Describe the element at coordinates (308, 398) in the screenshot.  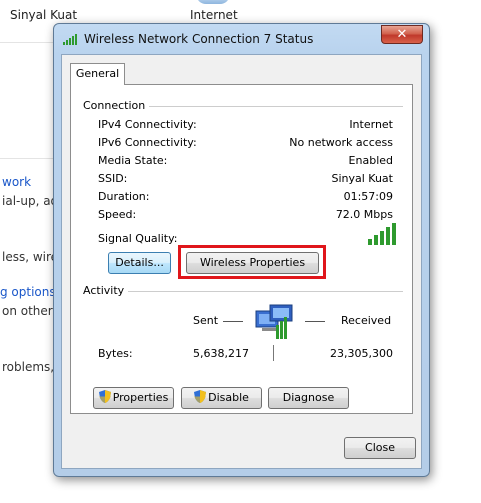
I see `diagnose-button: Diagnose` at that location.